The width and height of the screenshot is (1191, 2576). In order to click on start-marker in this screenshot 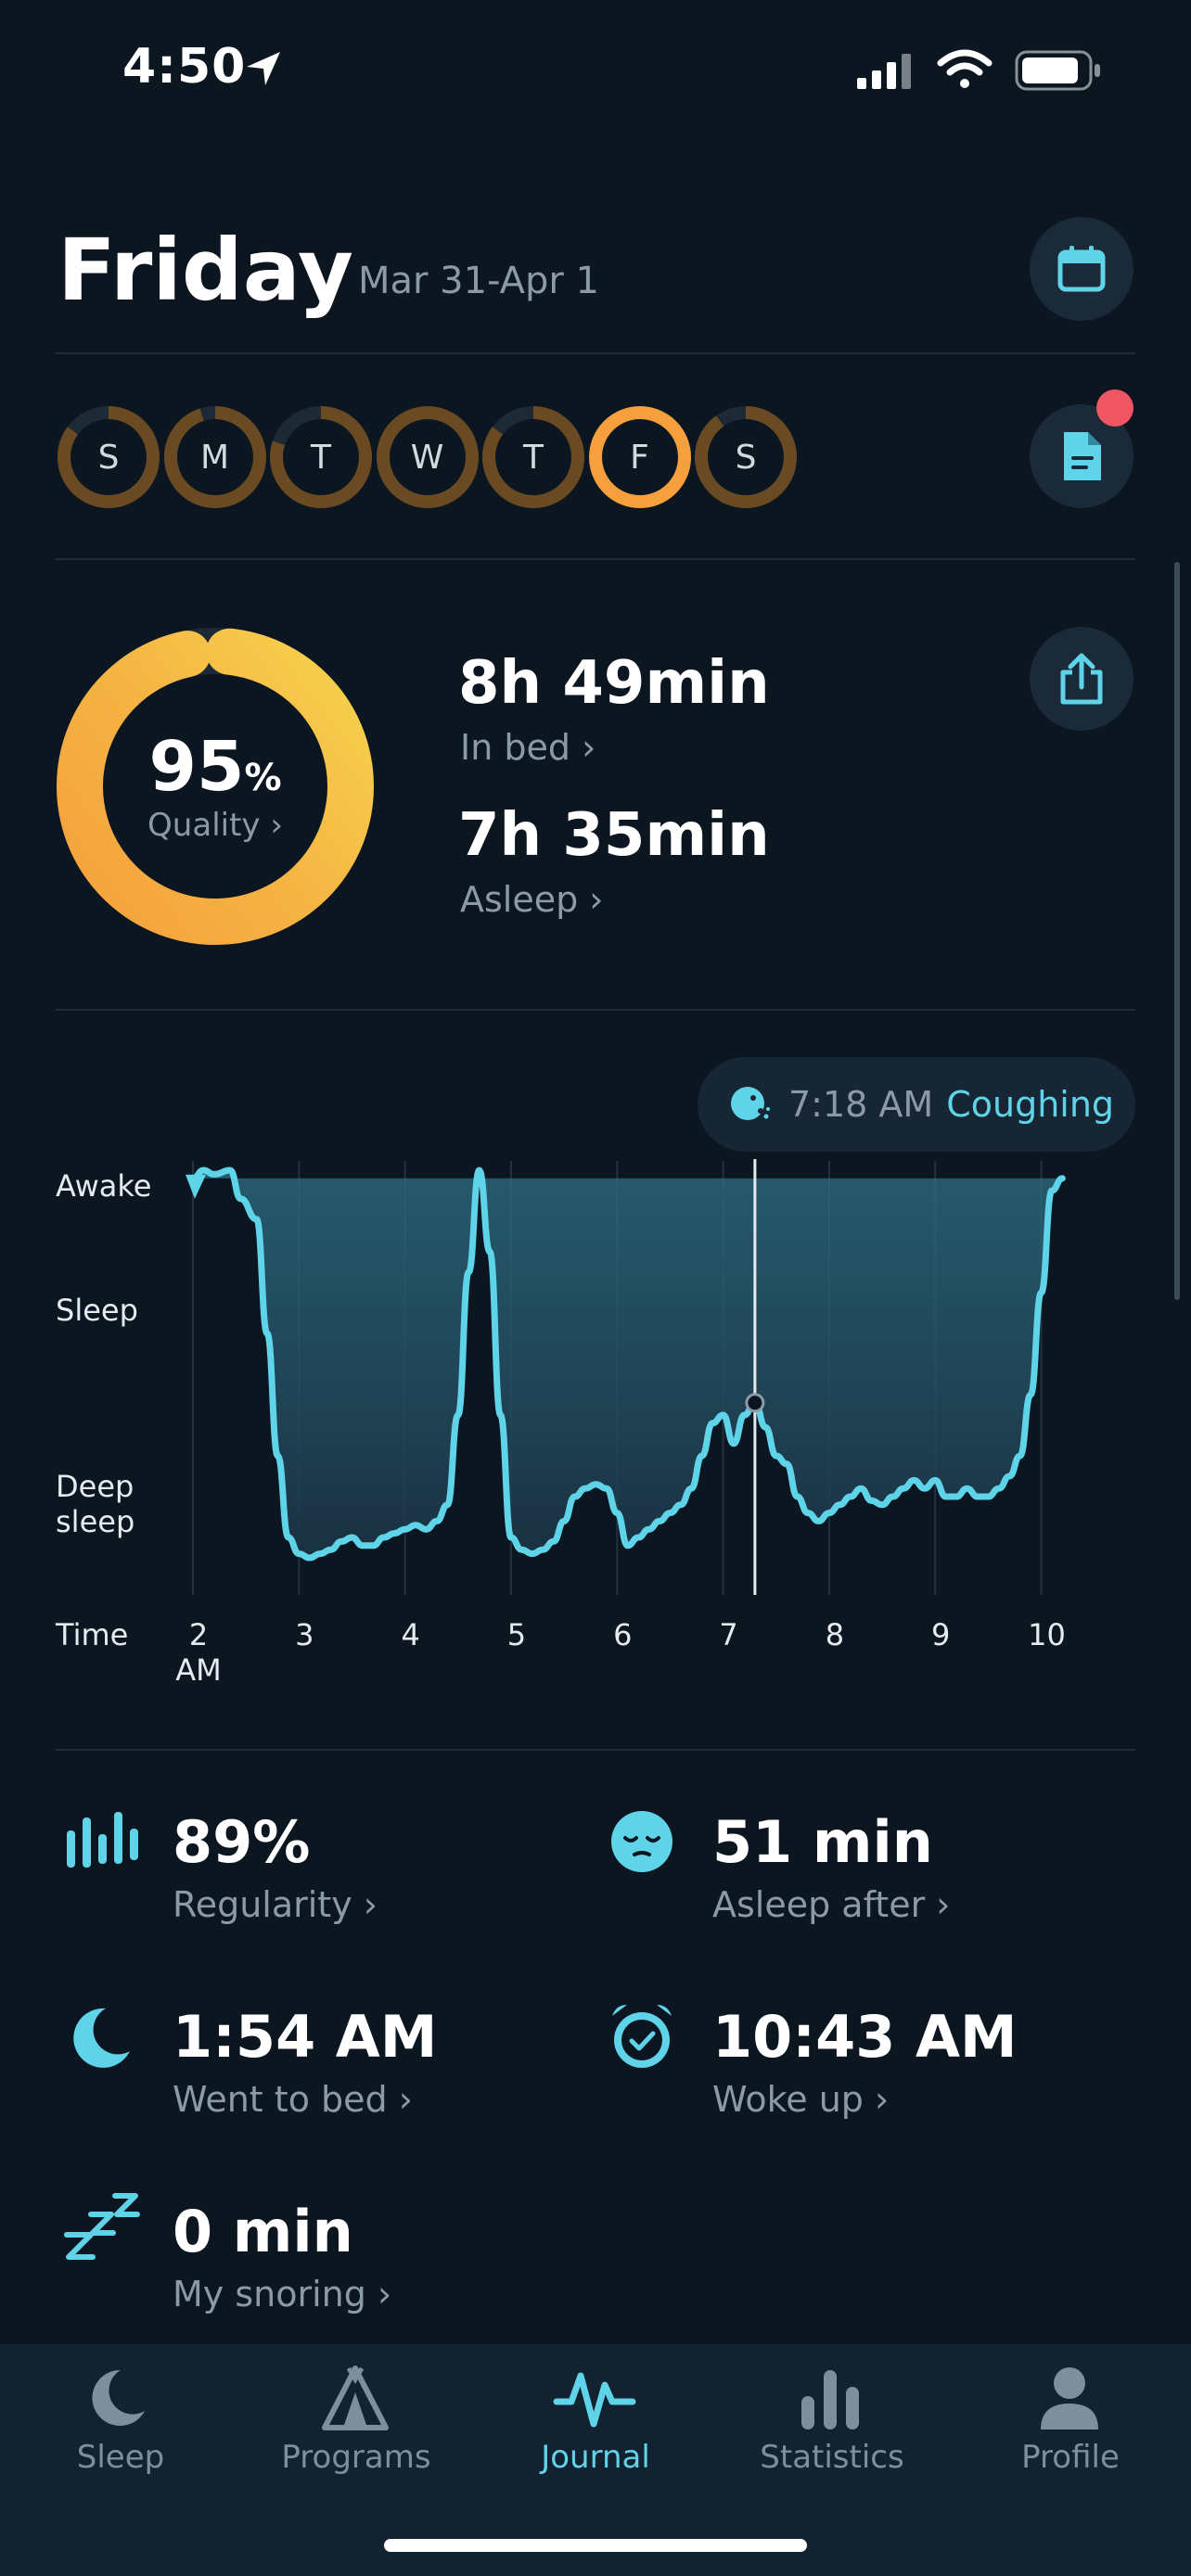, I will do `click(196, 1186)`.